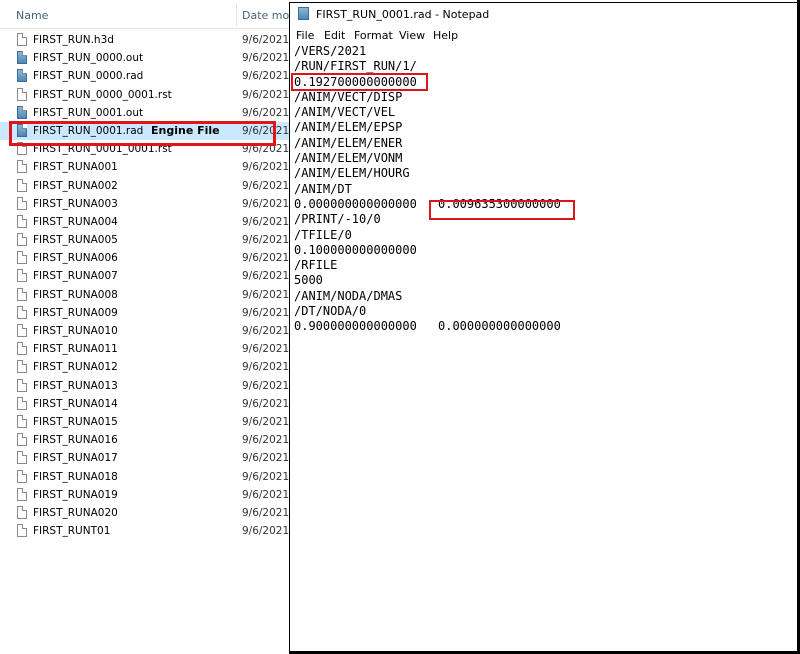  Describe the element at coordinates (352, 173) in the screenshot. I see `line-value: /ANIM/ELEM/HOURG` at that location.